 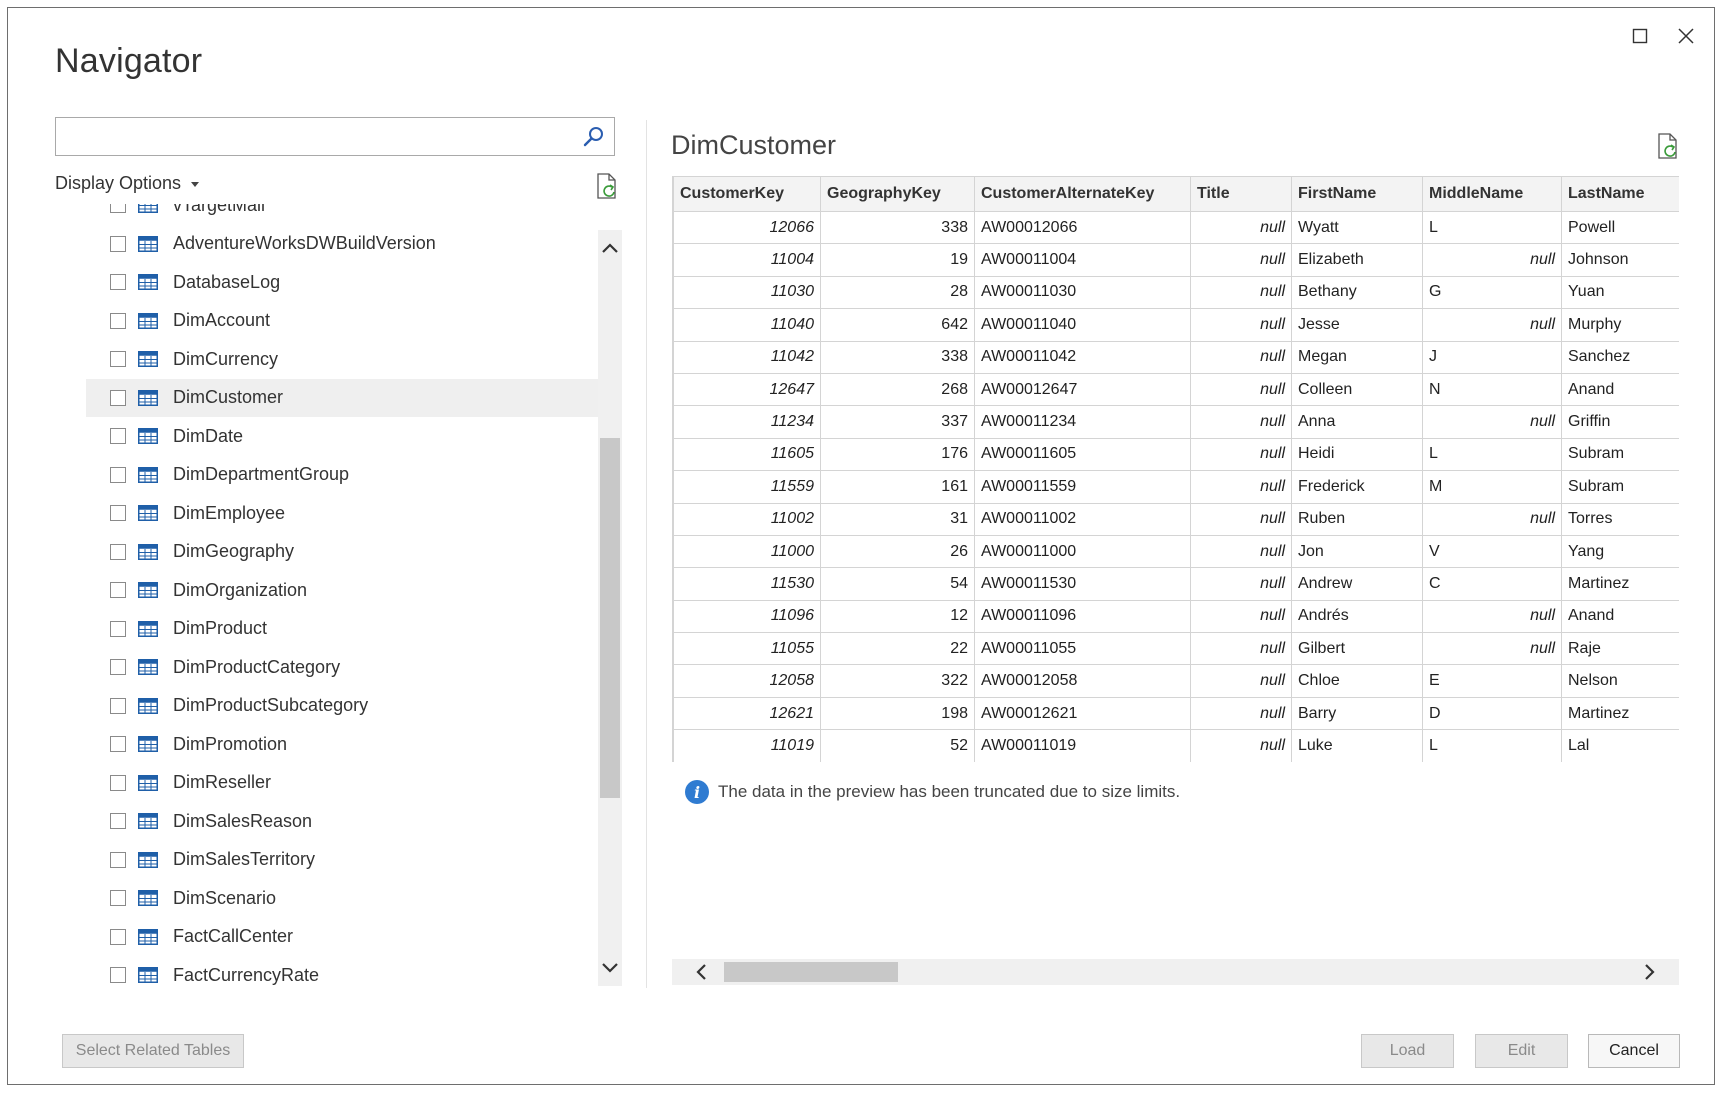 What do you see at coordinates (342, 475) in the screenshot?
I see `tree-item: DimDepartmentGroup` at bounding box center [342, 475].